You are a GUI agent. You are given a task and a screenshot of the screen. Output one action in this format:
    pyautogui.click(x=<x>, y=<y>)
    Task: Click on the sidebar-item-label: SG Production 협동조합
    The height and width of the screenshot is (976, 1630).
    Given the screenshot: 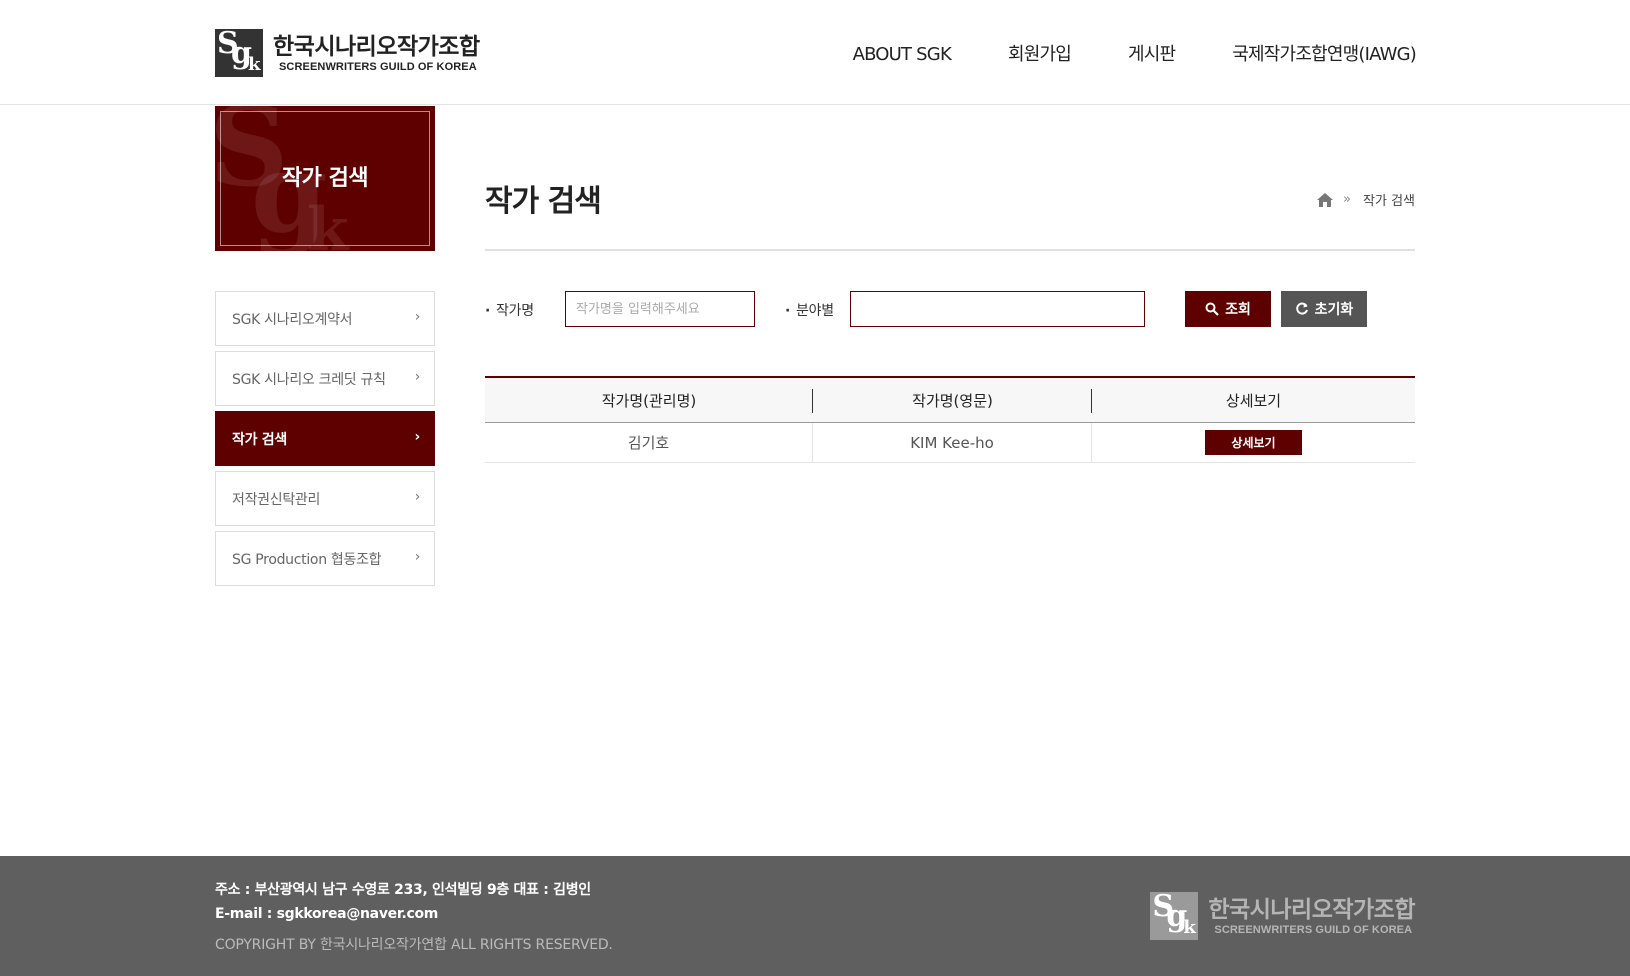 What is the action you would take?
    pyautogui.click(x=307, y=559)
    